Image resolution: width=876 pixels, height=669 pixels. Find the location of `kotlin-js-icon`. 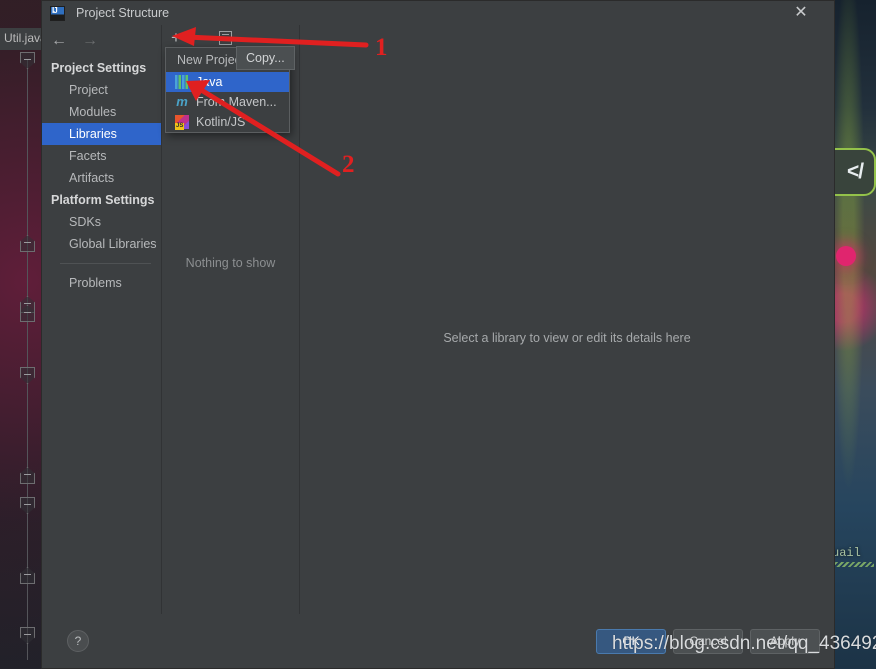

kotlin-js-icon is located at coordinates (182, 122).